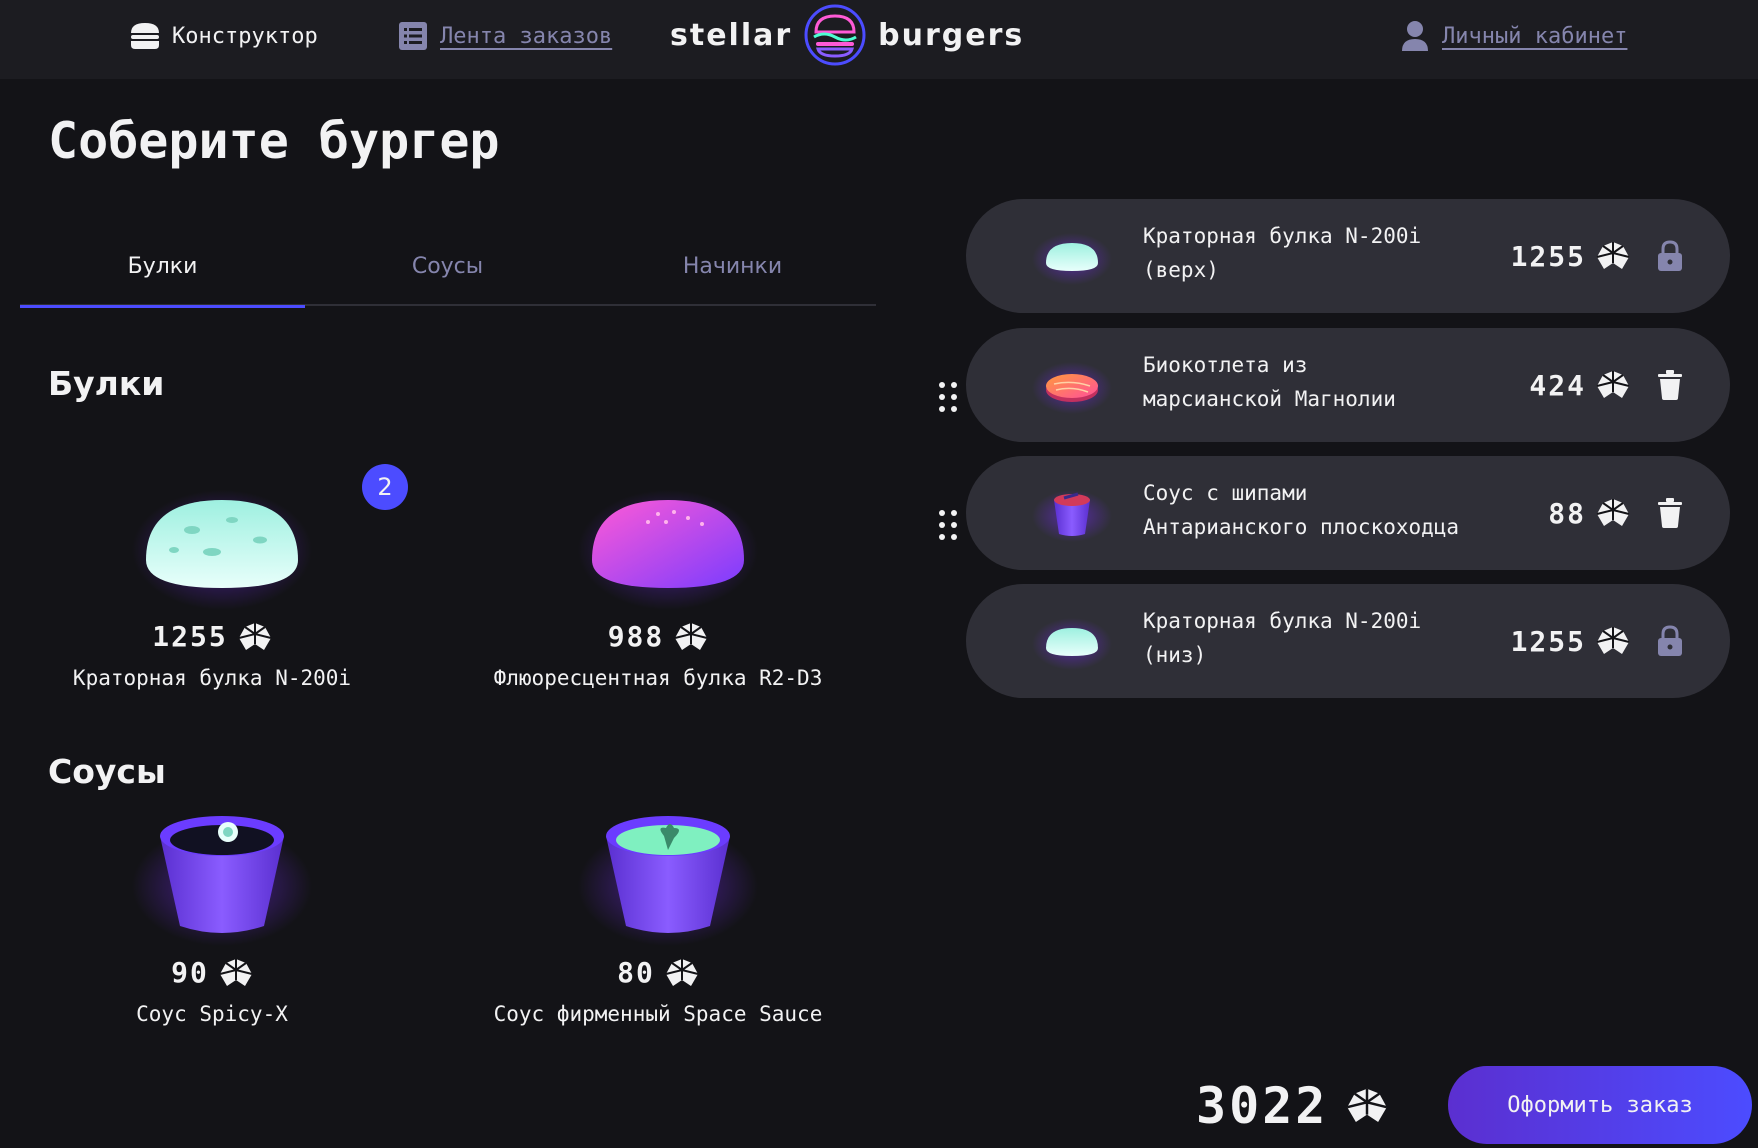 The height and width of the screenshot is (1148, 1758). I want to click on price-value: 88, so click(1567, 513).